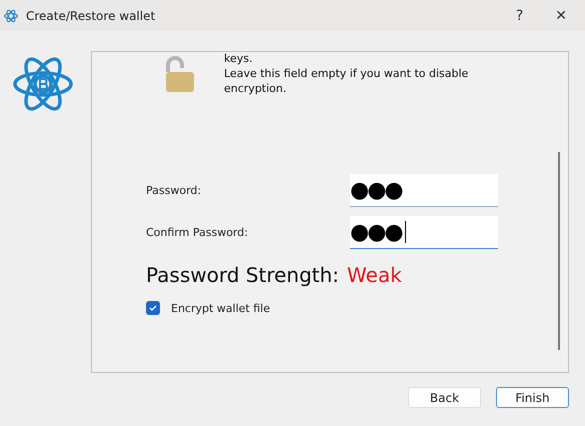 The width and height of the screenshot is (585, 426). I want to click on strength-value: Weak, so click(374, 275).